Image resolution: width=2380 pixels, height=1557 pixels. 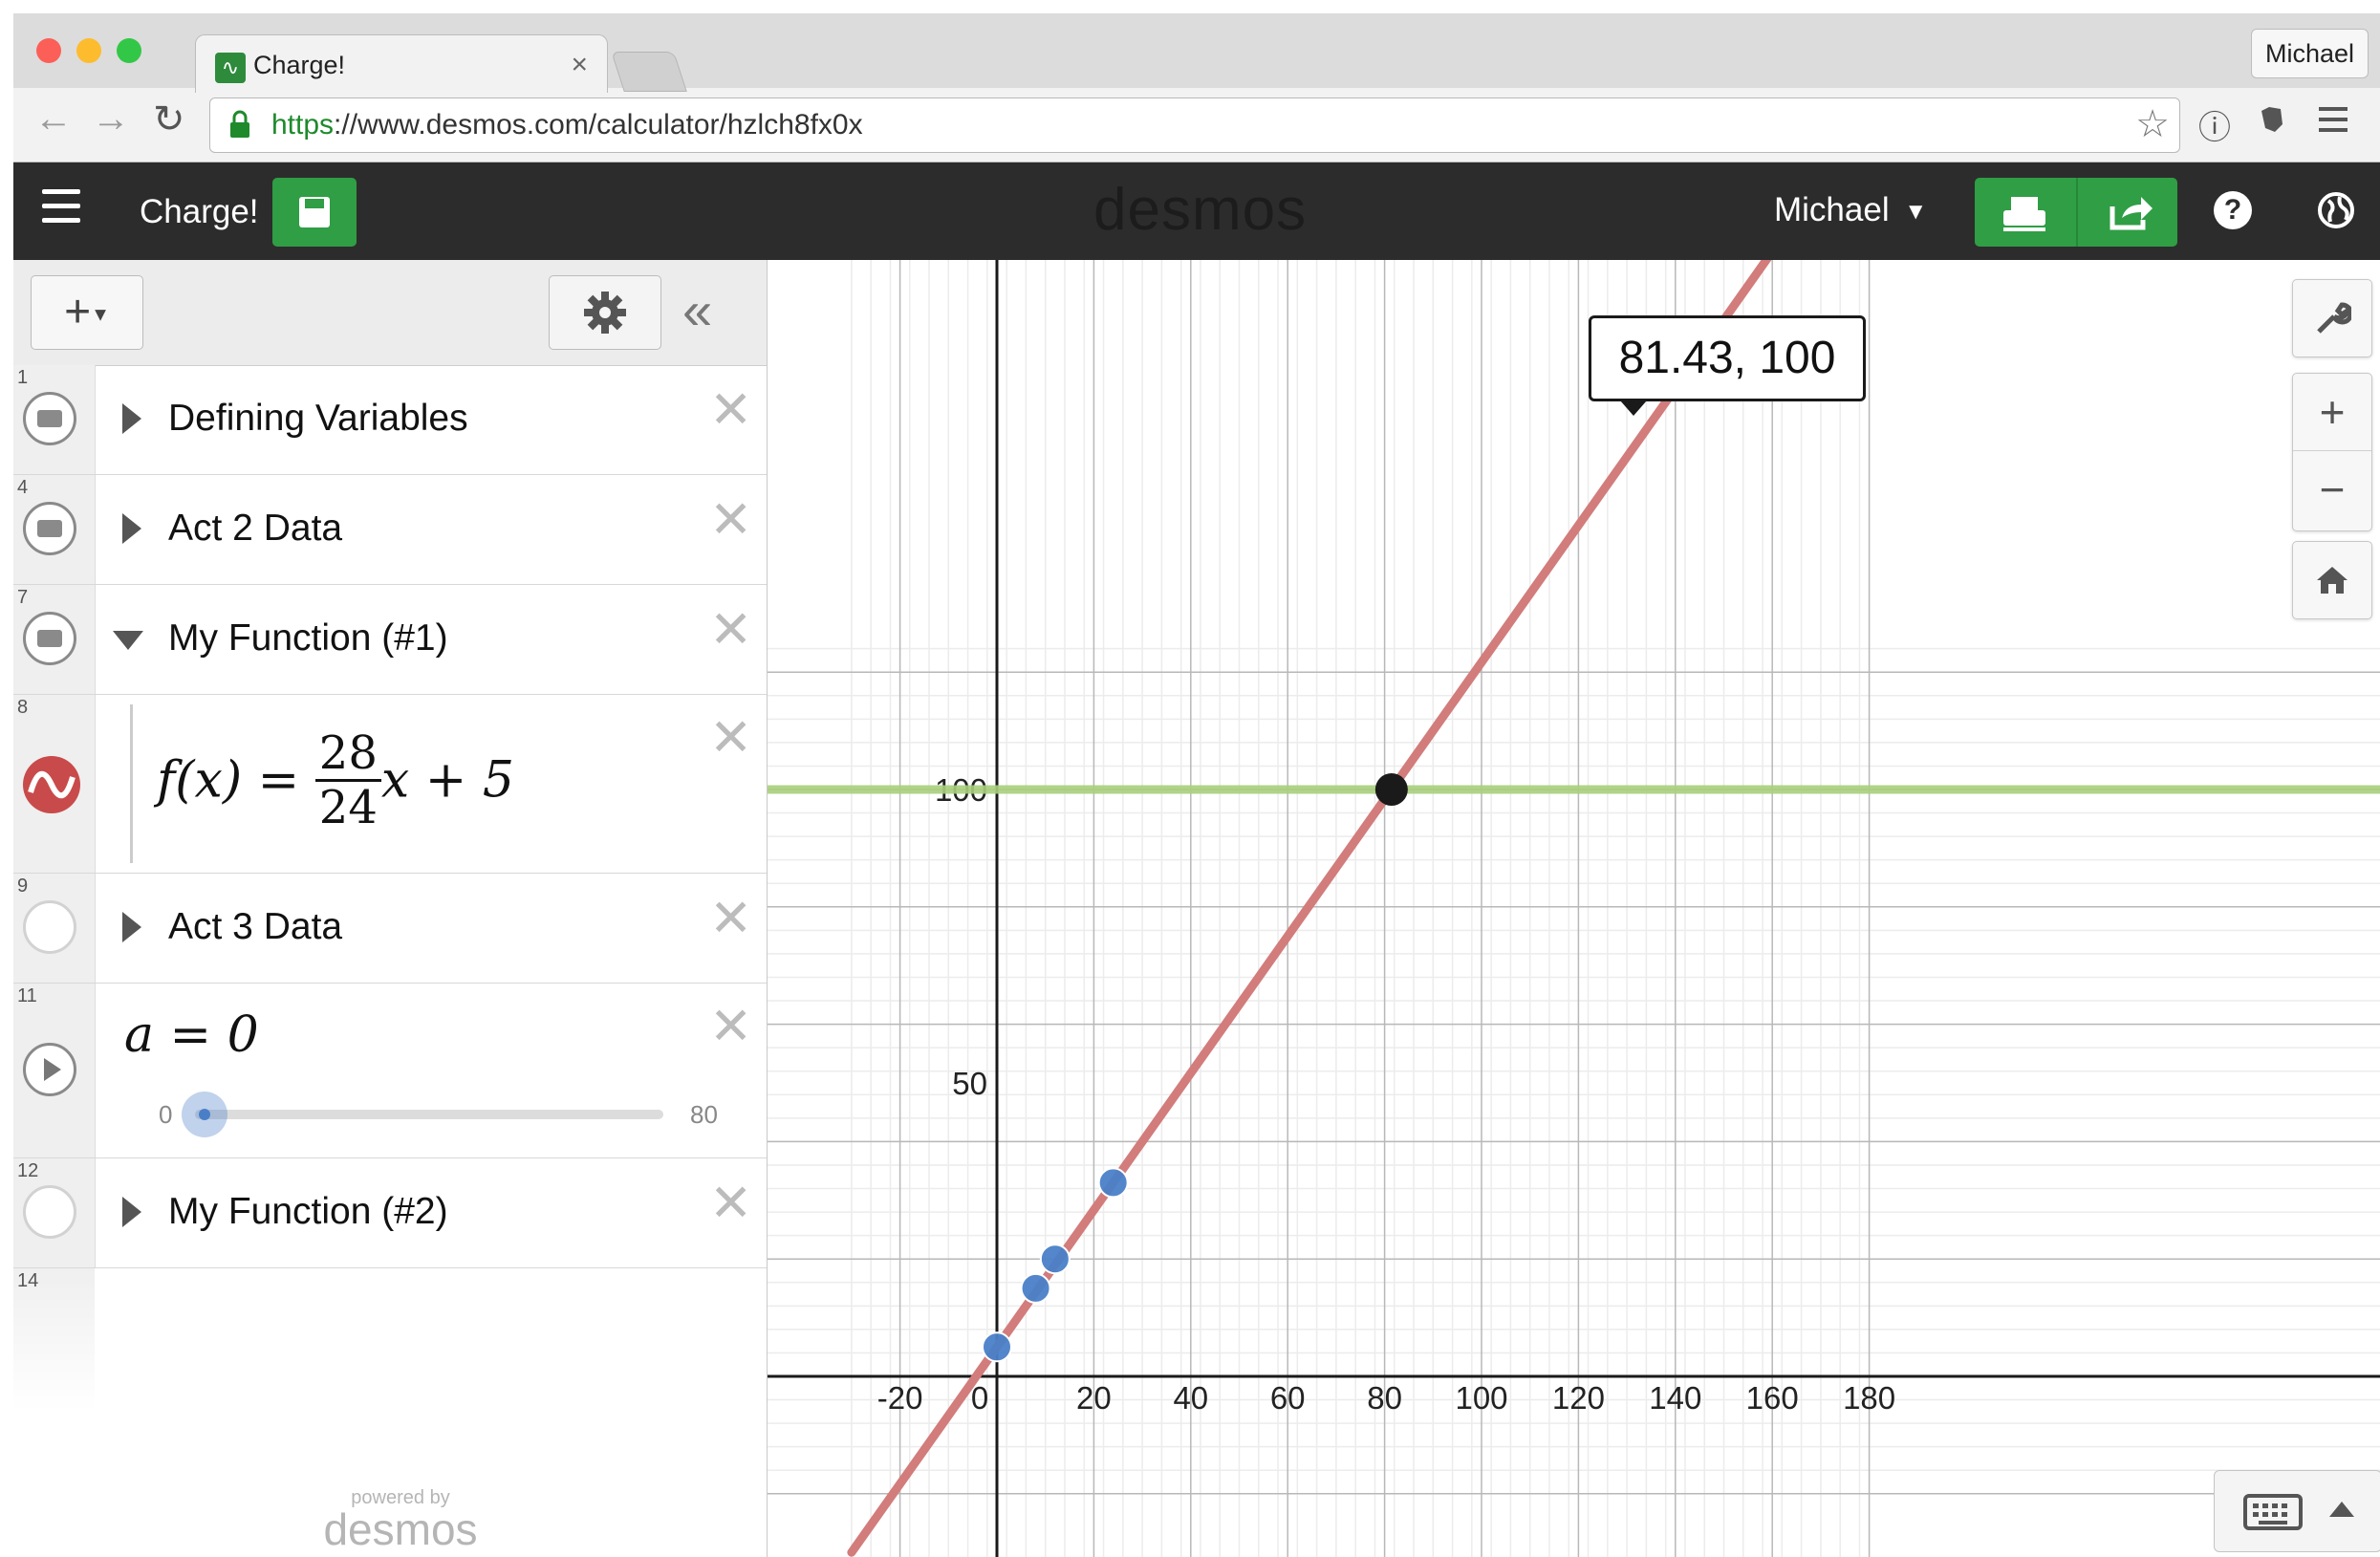 I want to click on row-gutter: 4, so click(x=55, y=529).